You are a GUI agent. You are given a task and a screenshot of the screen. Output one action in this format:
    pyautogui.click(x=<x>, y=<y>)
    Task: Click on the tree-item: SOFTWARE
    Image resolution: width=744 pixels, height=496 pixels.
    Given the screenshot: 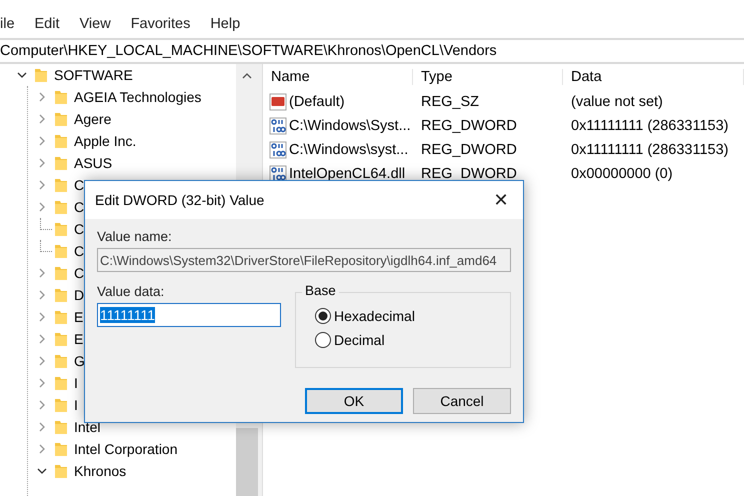 What is the action you would take?
    pyautogui.click(x=93, y=75)
    